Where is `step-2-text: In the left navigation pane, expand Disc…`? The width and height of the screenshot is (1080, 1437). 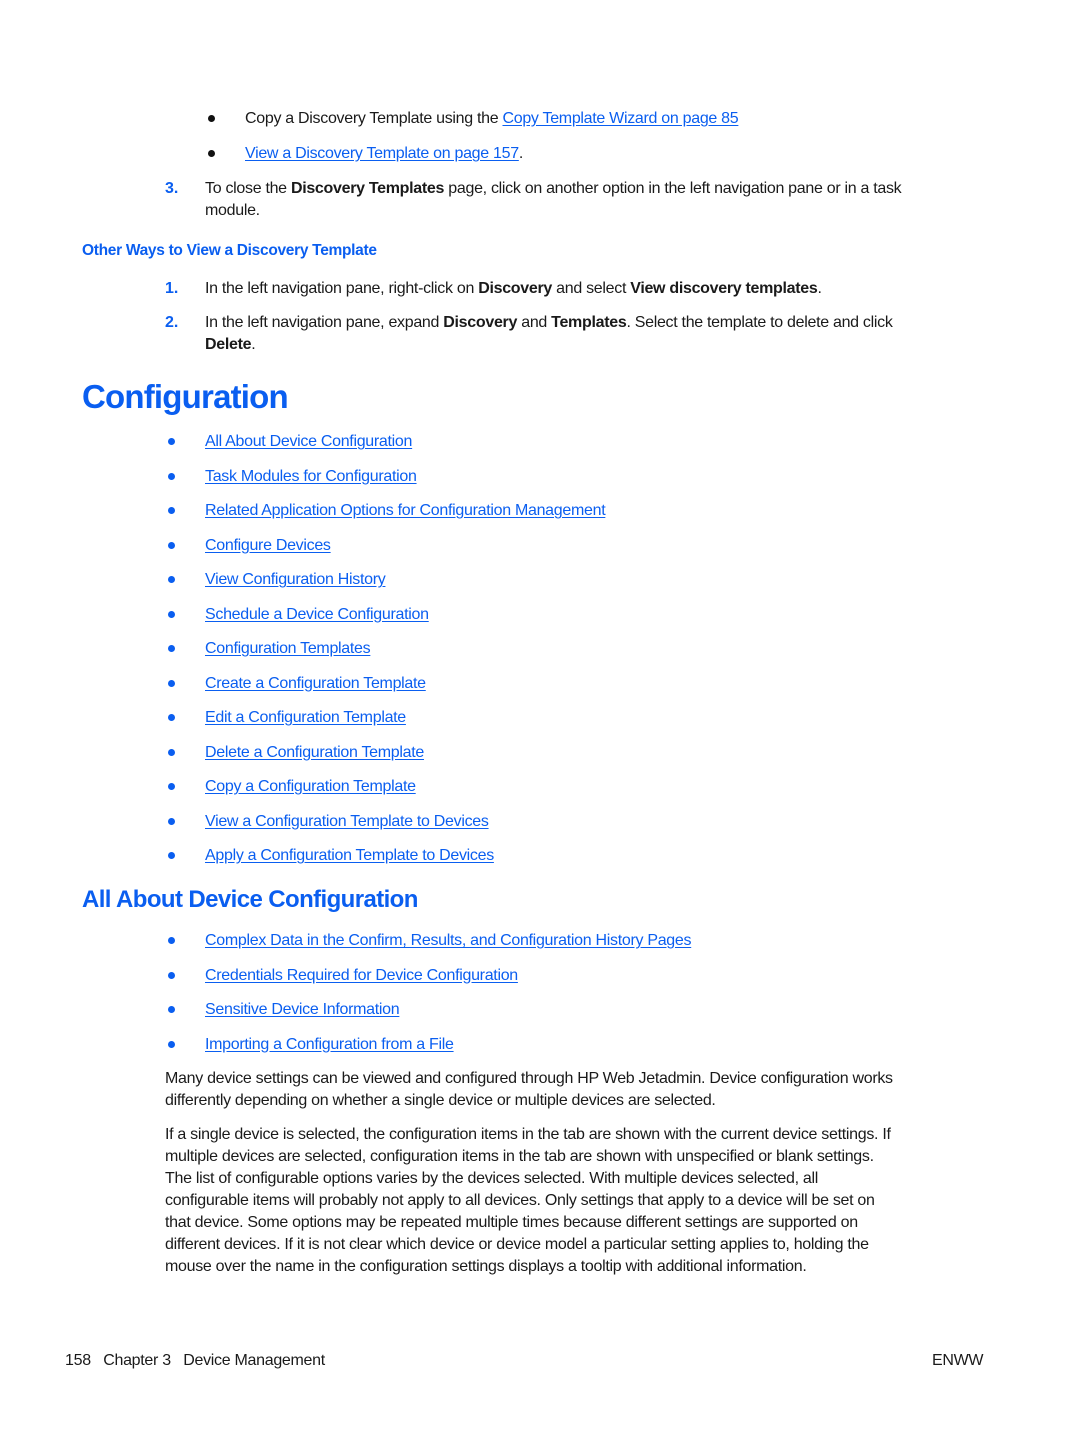 step-2-text: In the left navigation pane, expand Disc… is located at coordinates (549, 333).